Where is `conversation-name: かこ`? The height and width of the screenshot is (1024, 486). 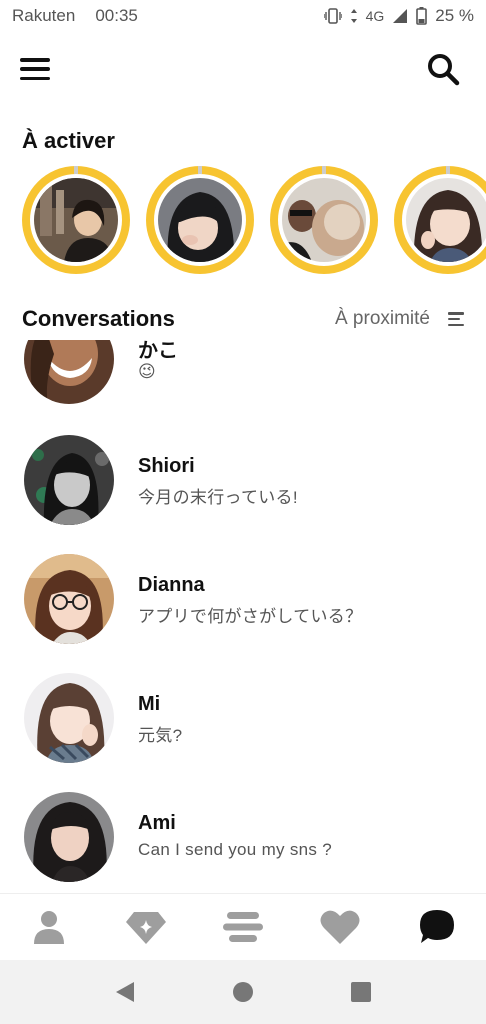
conversation-name: かこ is located at coordinates (158, 351).